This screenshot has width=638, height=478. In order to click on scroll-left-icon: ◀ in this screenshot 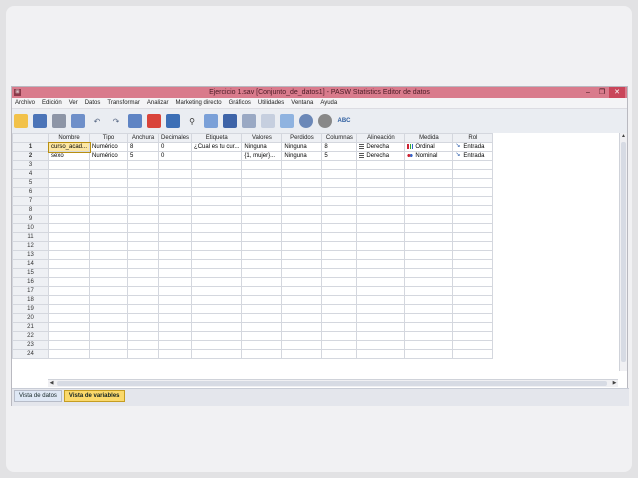, I will do `click(51, 383)`.